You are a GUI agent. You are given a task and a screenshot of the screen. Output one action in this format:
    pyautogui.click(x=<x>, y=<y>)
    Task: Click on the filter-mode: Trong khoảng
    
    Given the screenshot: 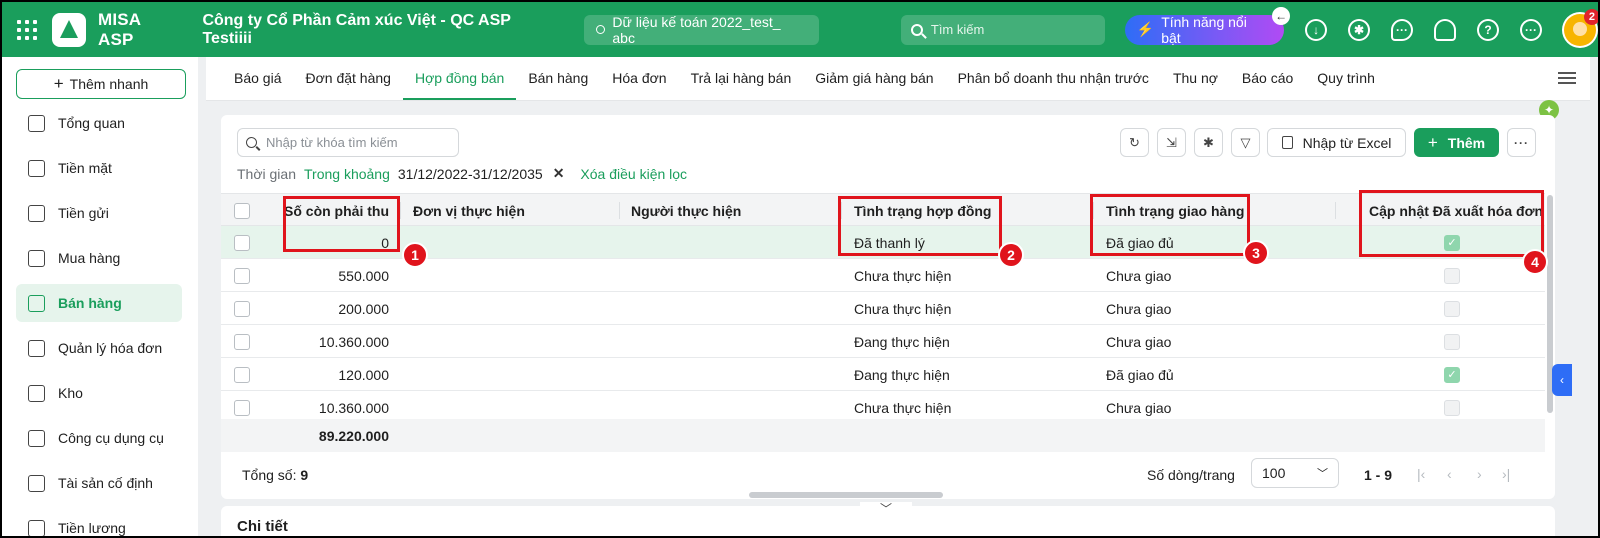 What is the action you would take?
    pyautogui.click(x=347, y=174)
    